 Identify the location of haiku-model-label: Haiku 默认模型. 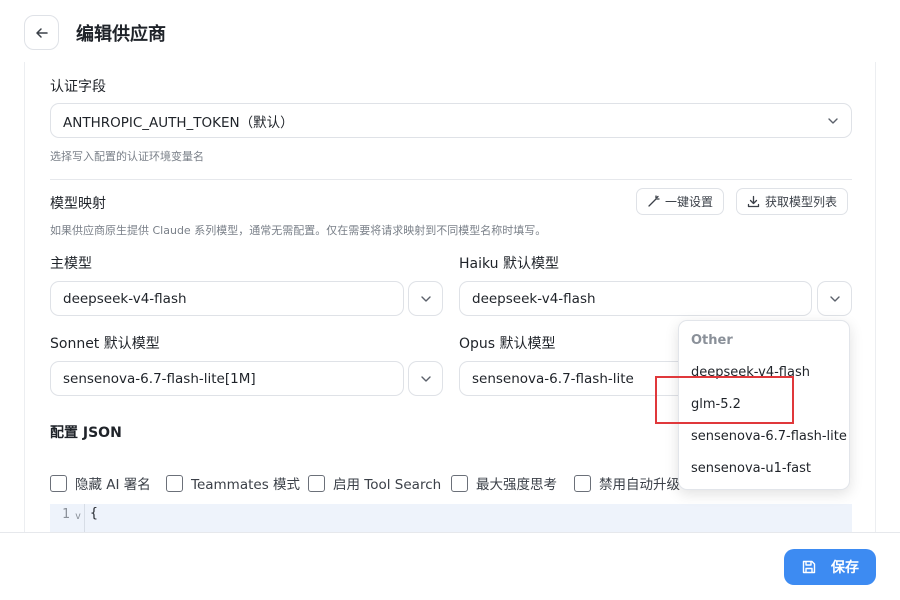
(509, 264).